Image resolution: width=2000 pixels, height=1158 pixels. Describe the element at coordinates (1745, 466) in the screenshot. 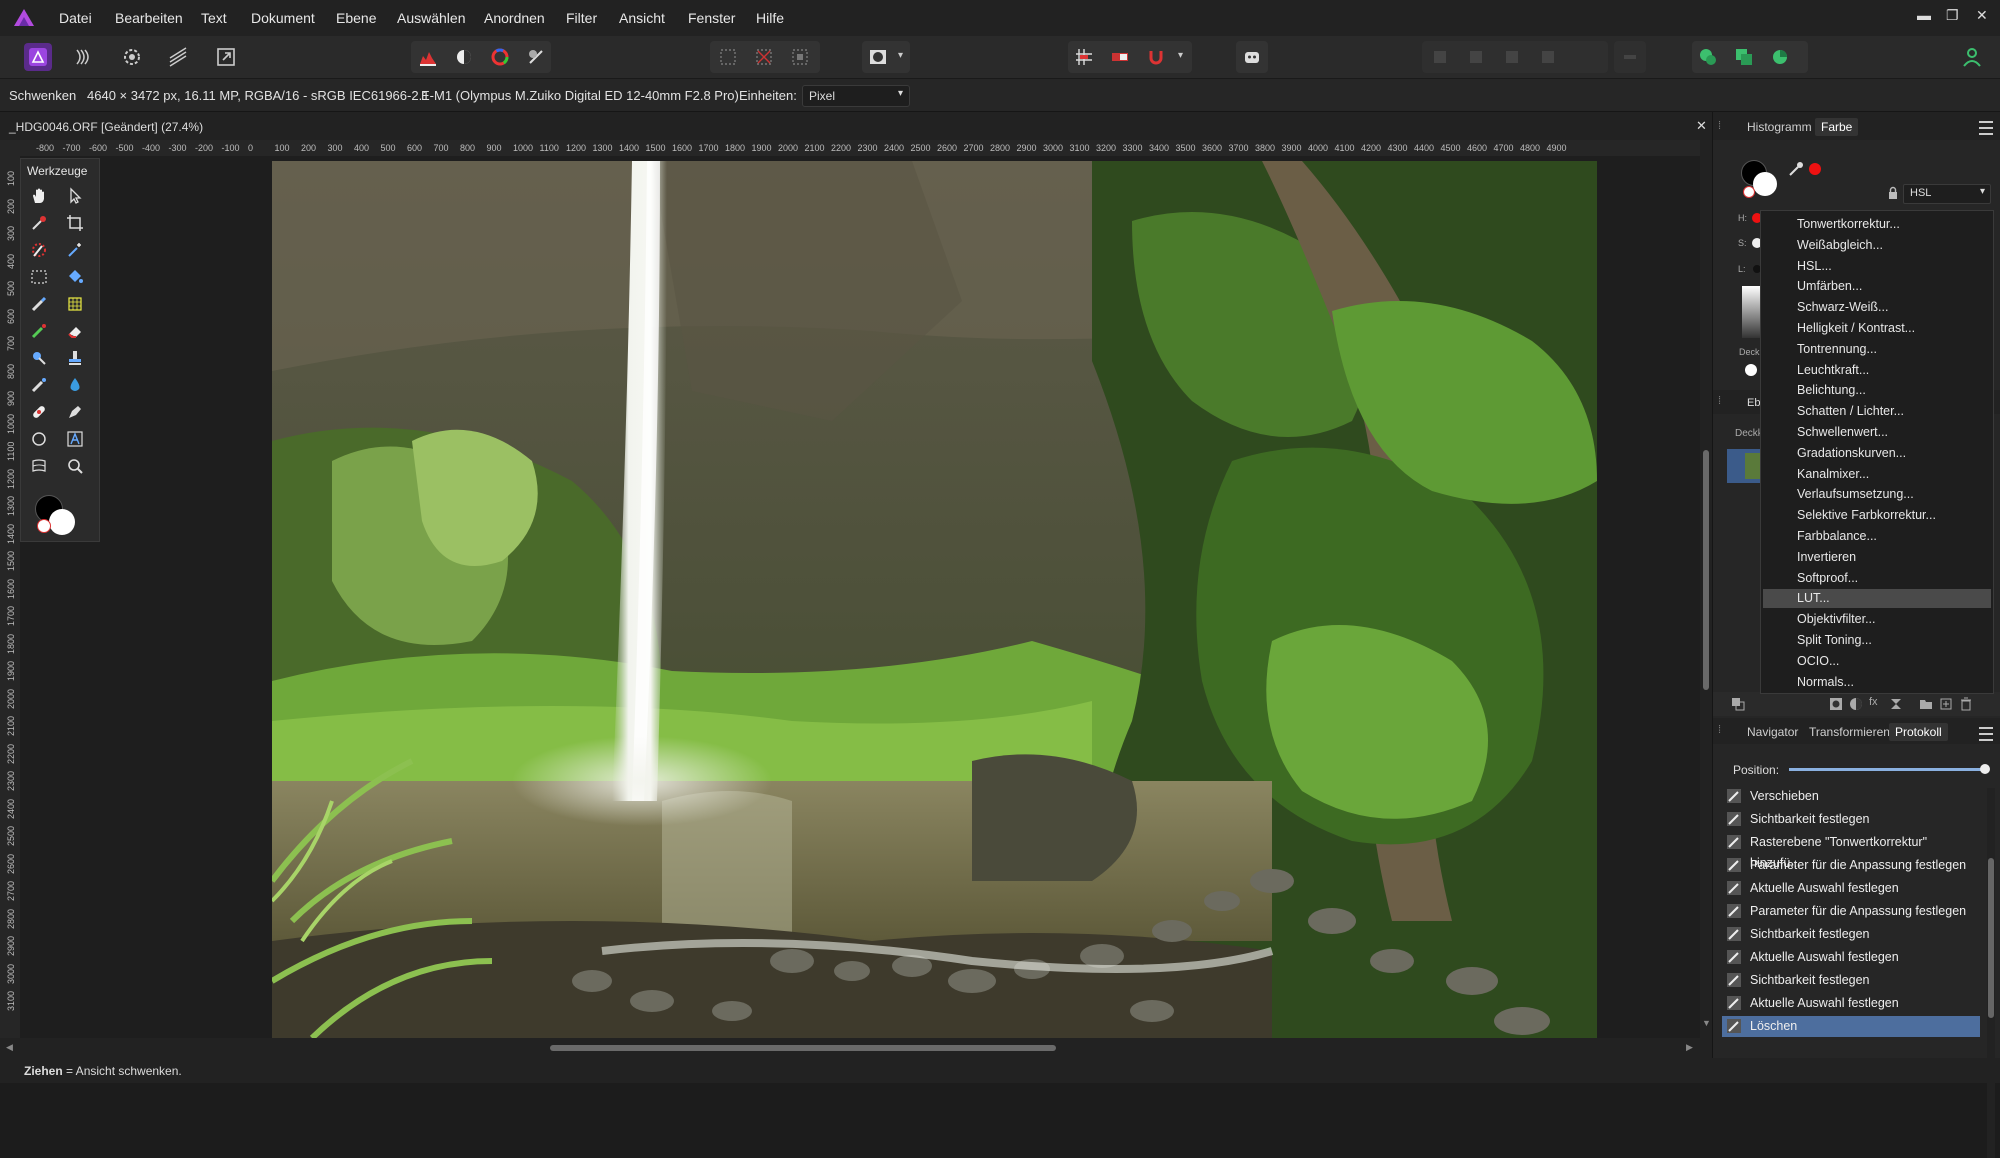

I see `layer-row-selected` at that location.